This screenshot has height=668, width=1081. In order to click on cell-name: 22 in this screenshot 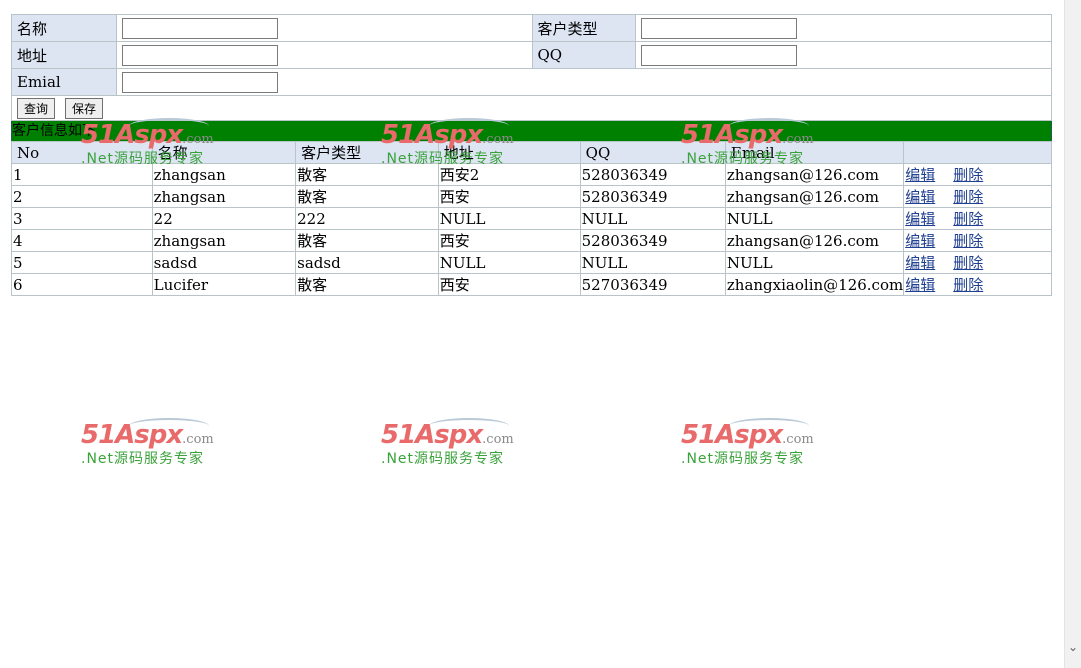, I will do `click(224, 218)`.